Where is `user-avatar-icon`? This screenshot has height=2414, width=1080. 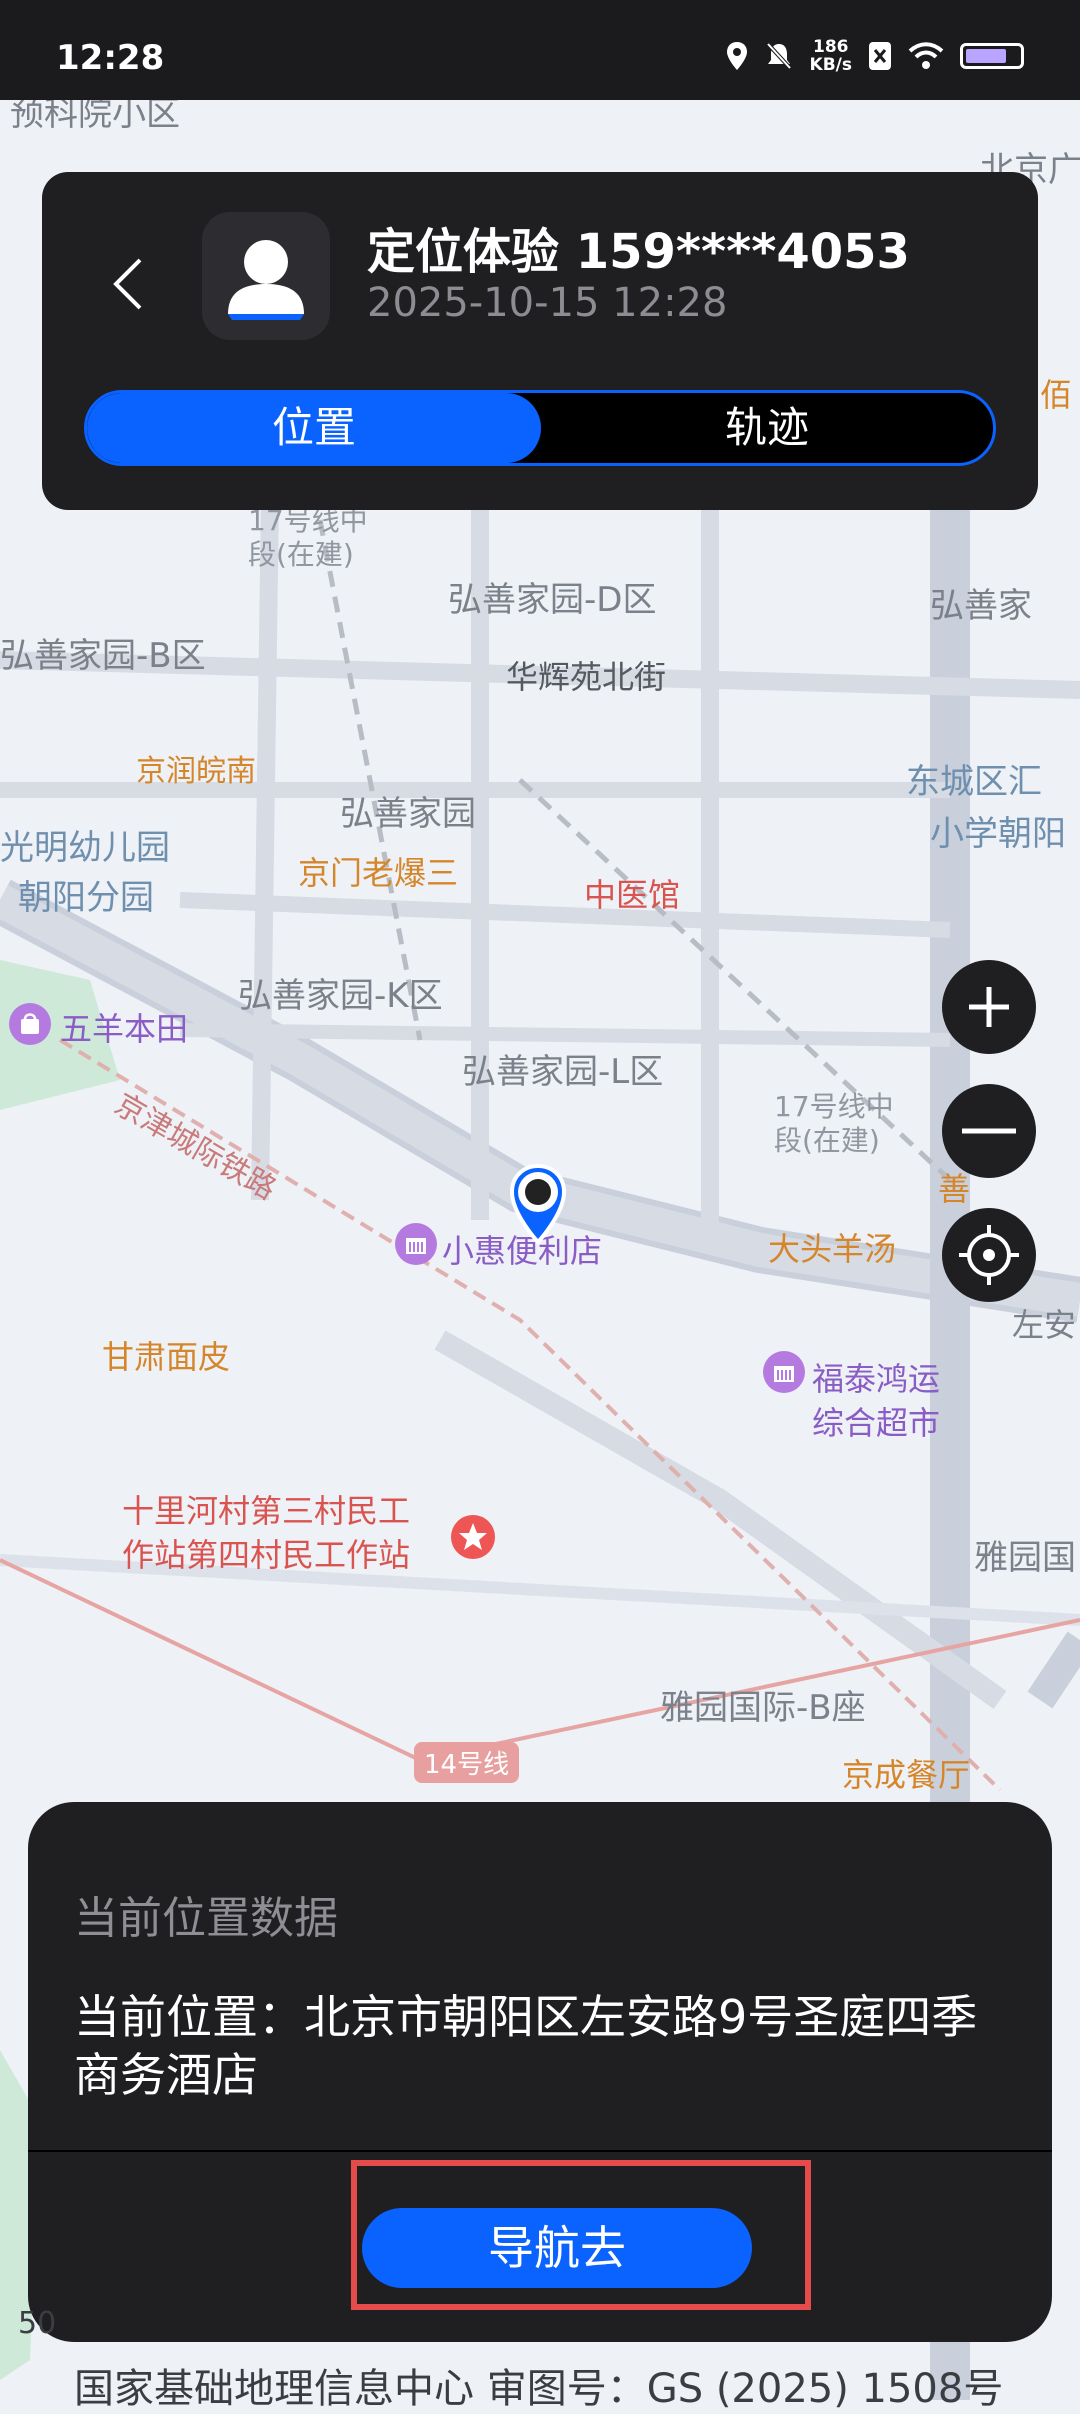 user-avatar-icon is located at coordinates (266, 280).